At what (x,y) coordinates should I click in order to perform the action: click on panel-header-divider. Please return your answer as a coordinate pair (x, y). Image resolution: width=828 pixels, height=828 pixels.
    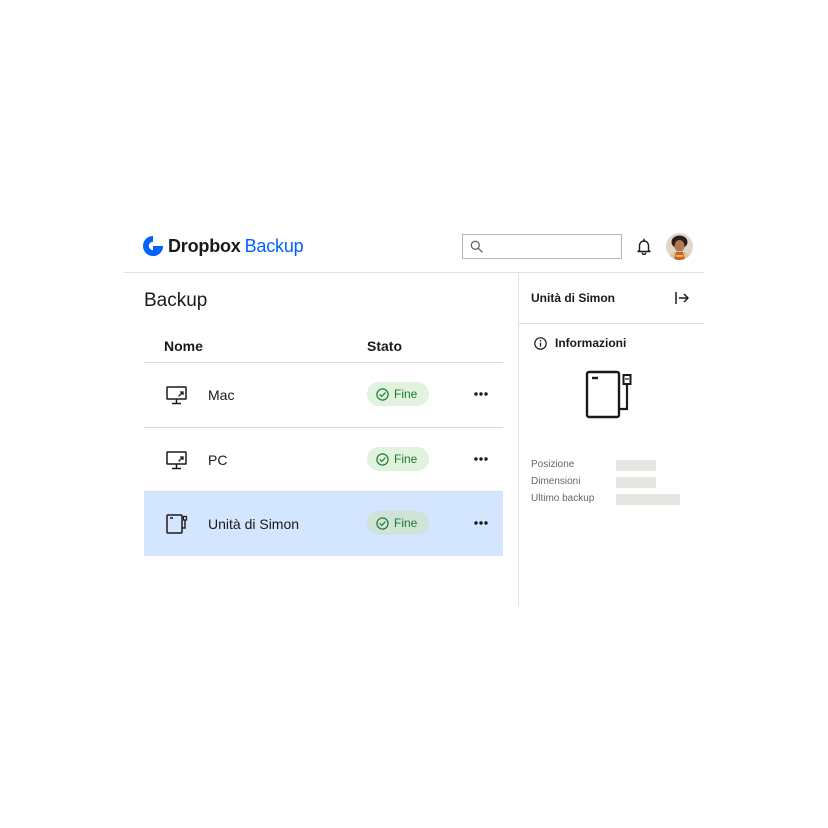
    Looking at the image, I should click on (611, 323).